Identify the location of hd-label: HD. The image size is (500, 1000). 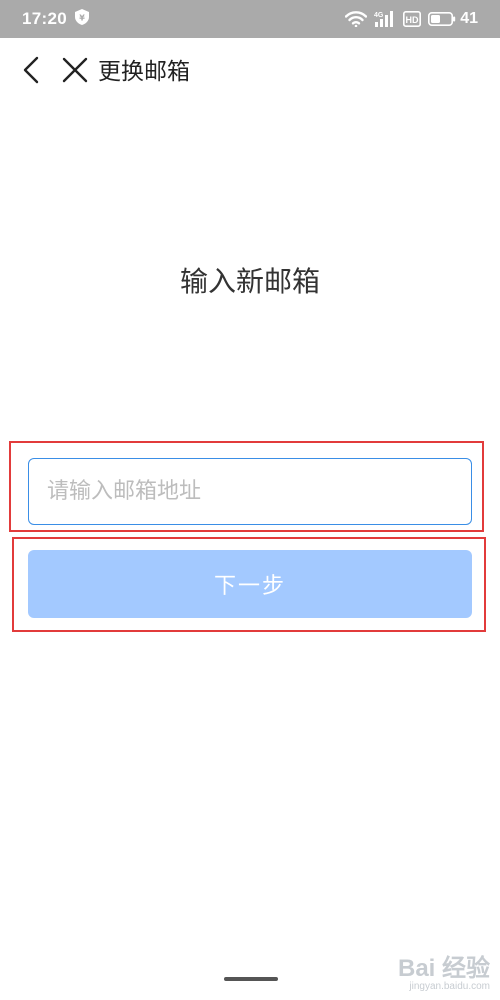
(412, 20).